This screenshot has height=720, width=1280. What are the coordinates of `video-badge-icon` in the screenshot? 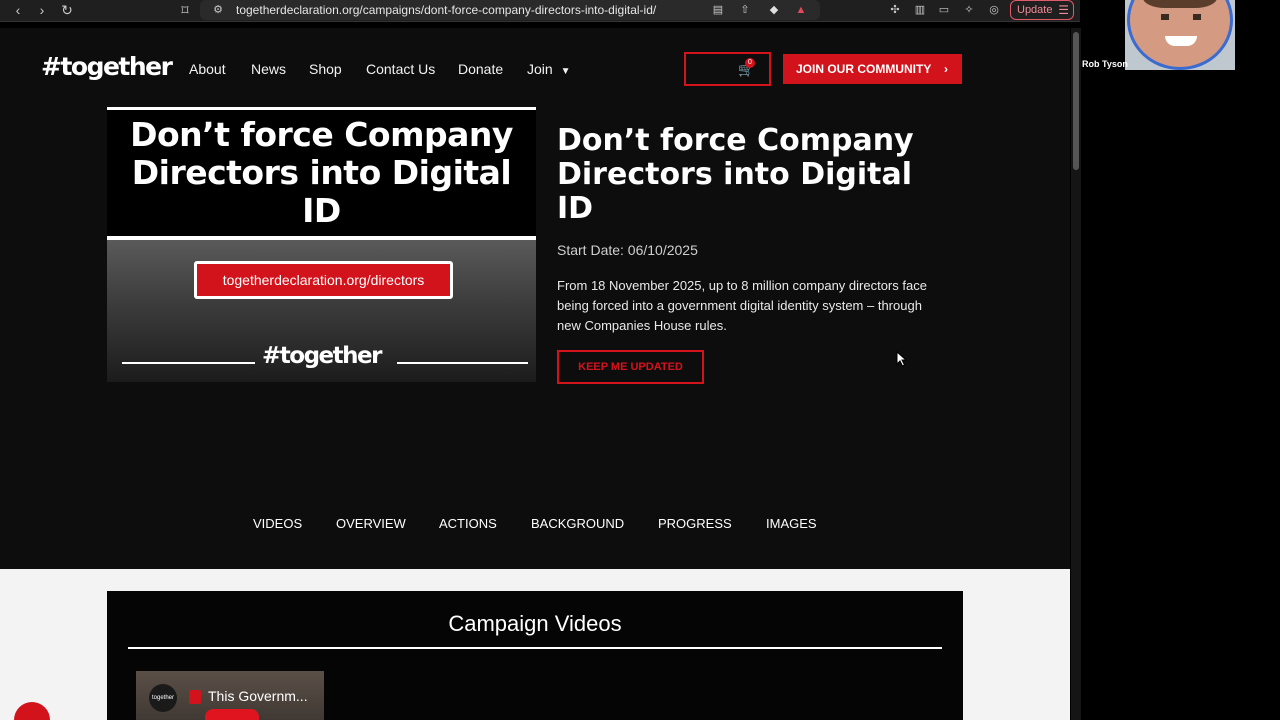 It's located at (195, 697).